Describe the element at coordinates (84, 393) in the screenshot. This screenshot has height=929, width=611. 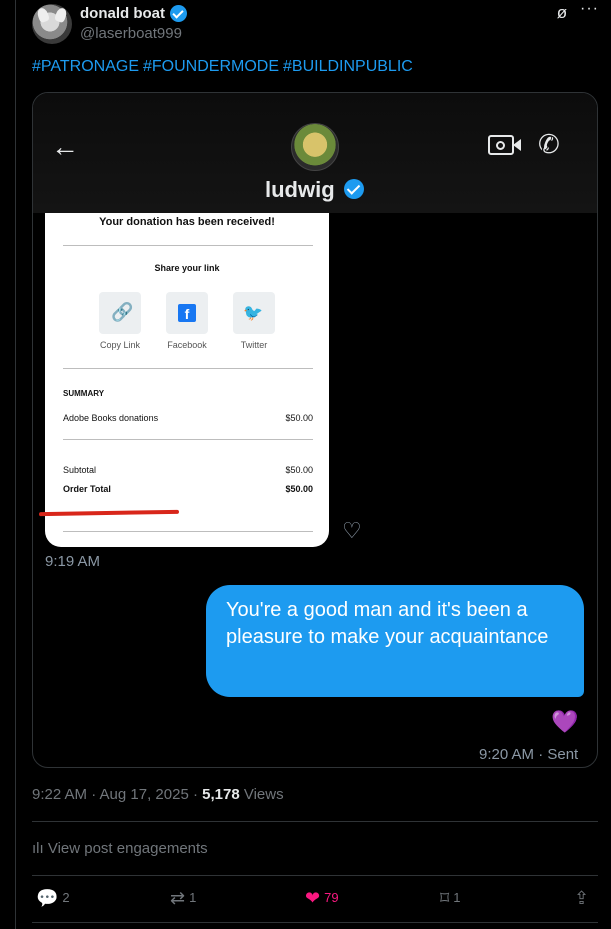
I see `summary-label: SUMMARY` at that location.